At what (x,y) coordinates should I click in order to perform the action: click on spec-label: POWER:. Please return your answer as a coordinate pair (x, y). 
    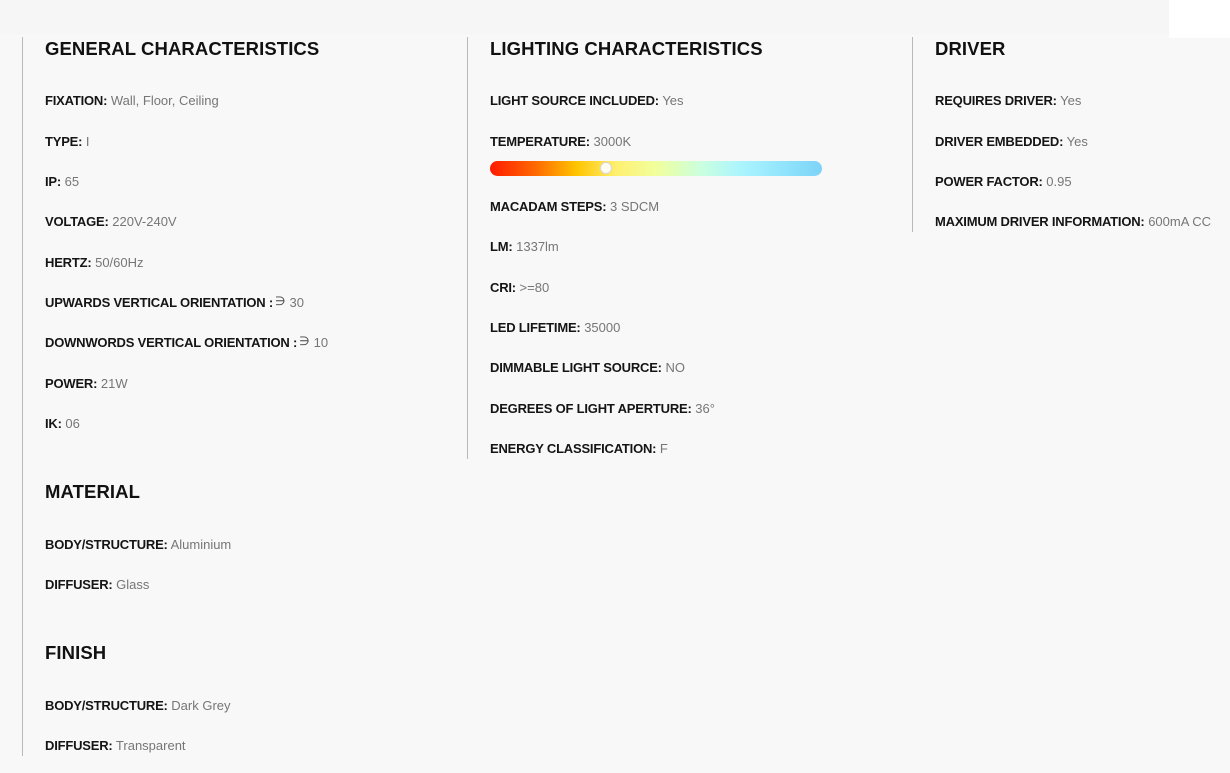
    Looking at the image, I should click on (71, 383).